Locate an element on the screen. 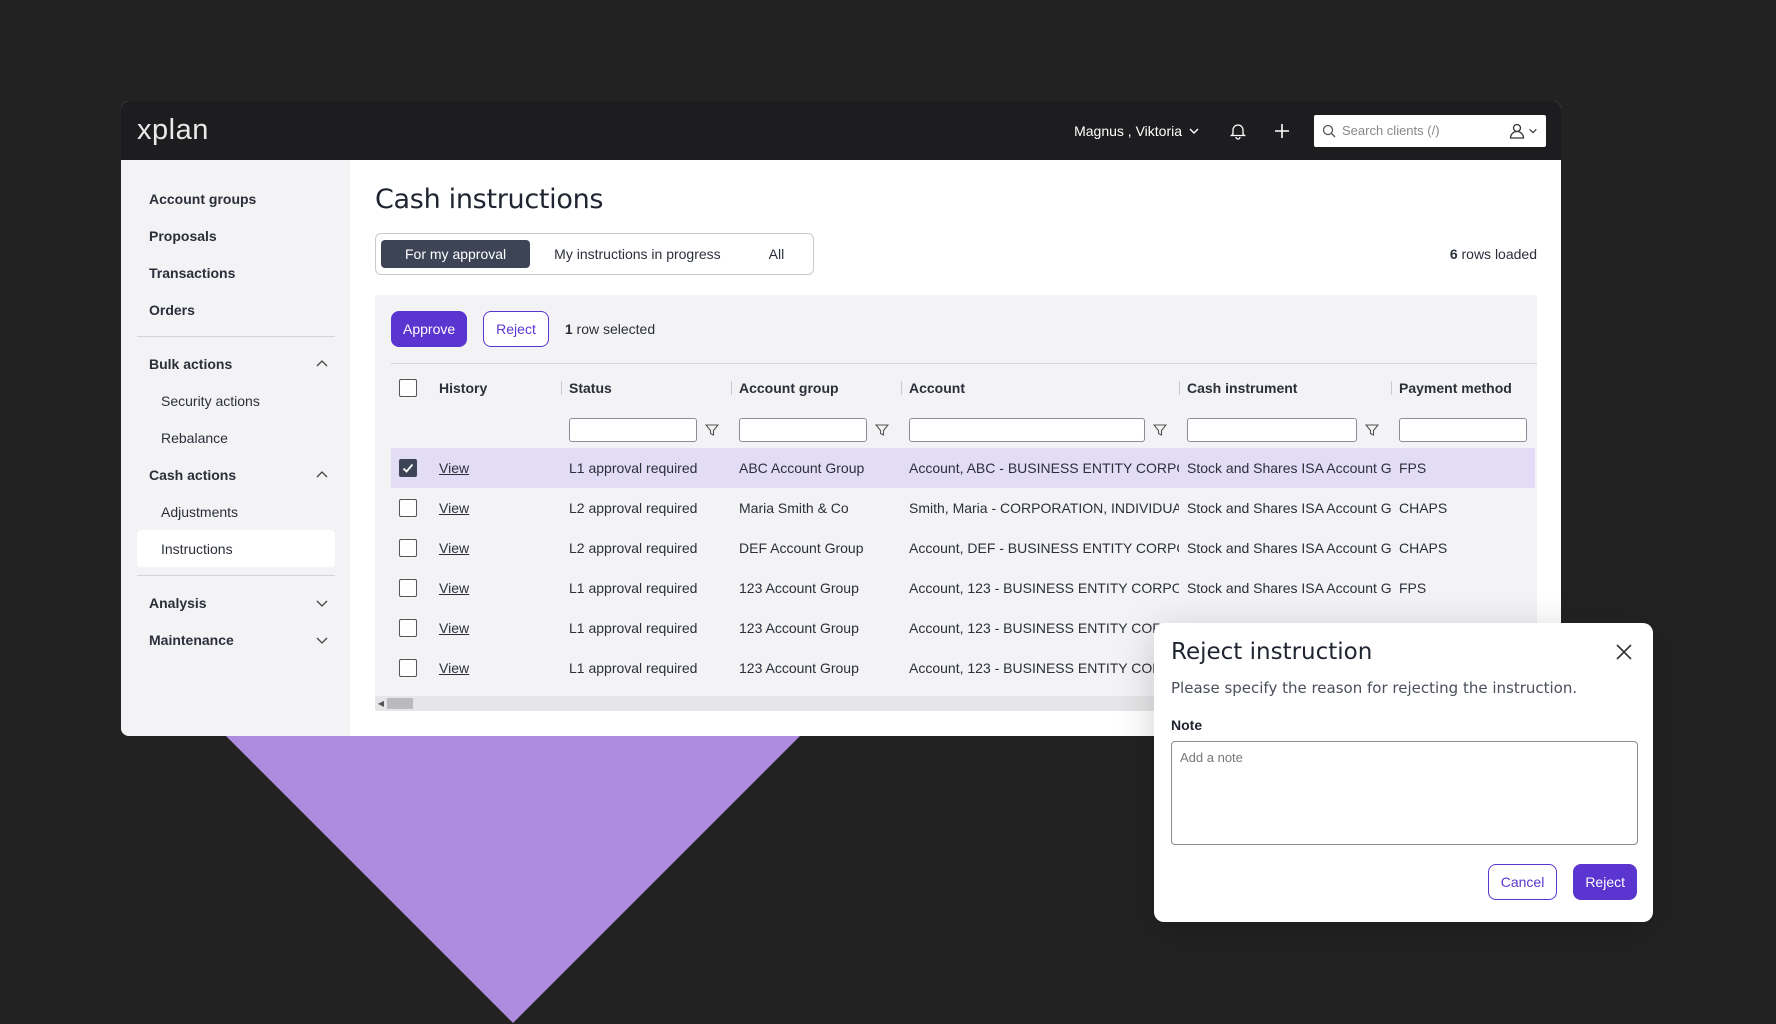 The height and width of the screenshot is (1024, 1776). sidebar-item-account-groups: Account groups is located at coordinates (236, 198).